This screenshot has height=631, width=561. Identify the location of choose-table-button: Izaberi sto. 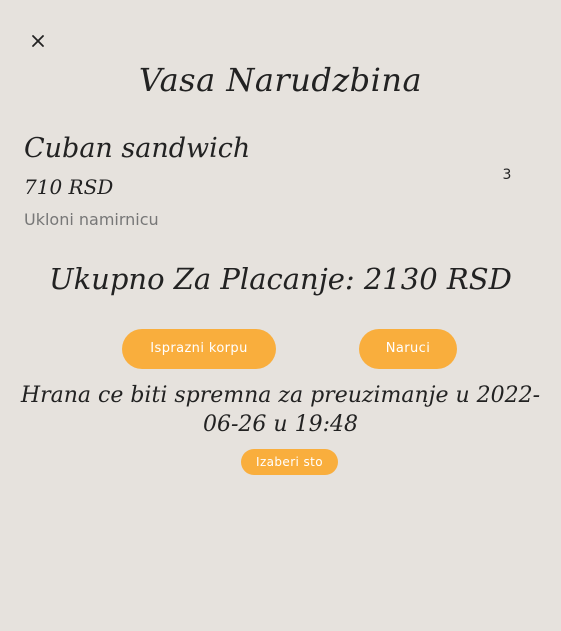
(289, 462).